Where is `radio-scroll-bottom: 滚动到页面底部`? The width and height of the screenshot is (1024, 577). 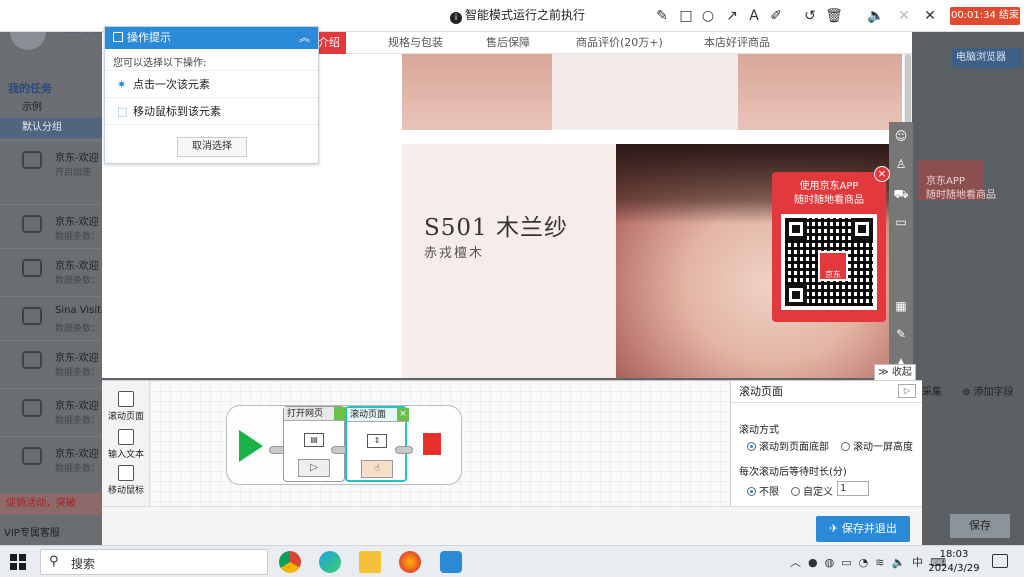 radio-scroll-bottom: 滚动到页面底部 is located at coordinates (788, 445).